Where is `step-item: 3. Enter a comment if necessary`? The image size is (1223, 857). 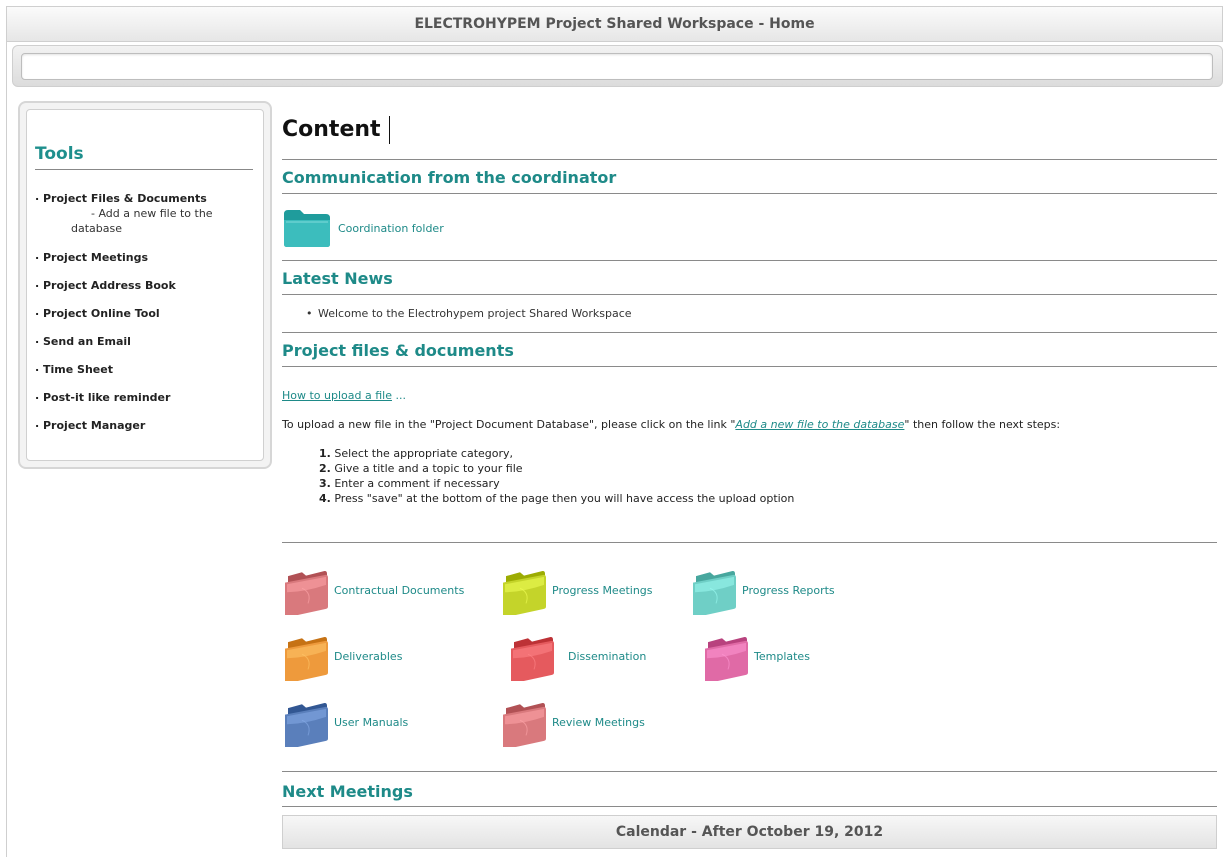
step-item: 3. Enter a comment if necessary is located at coordinates (768, 483).